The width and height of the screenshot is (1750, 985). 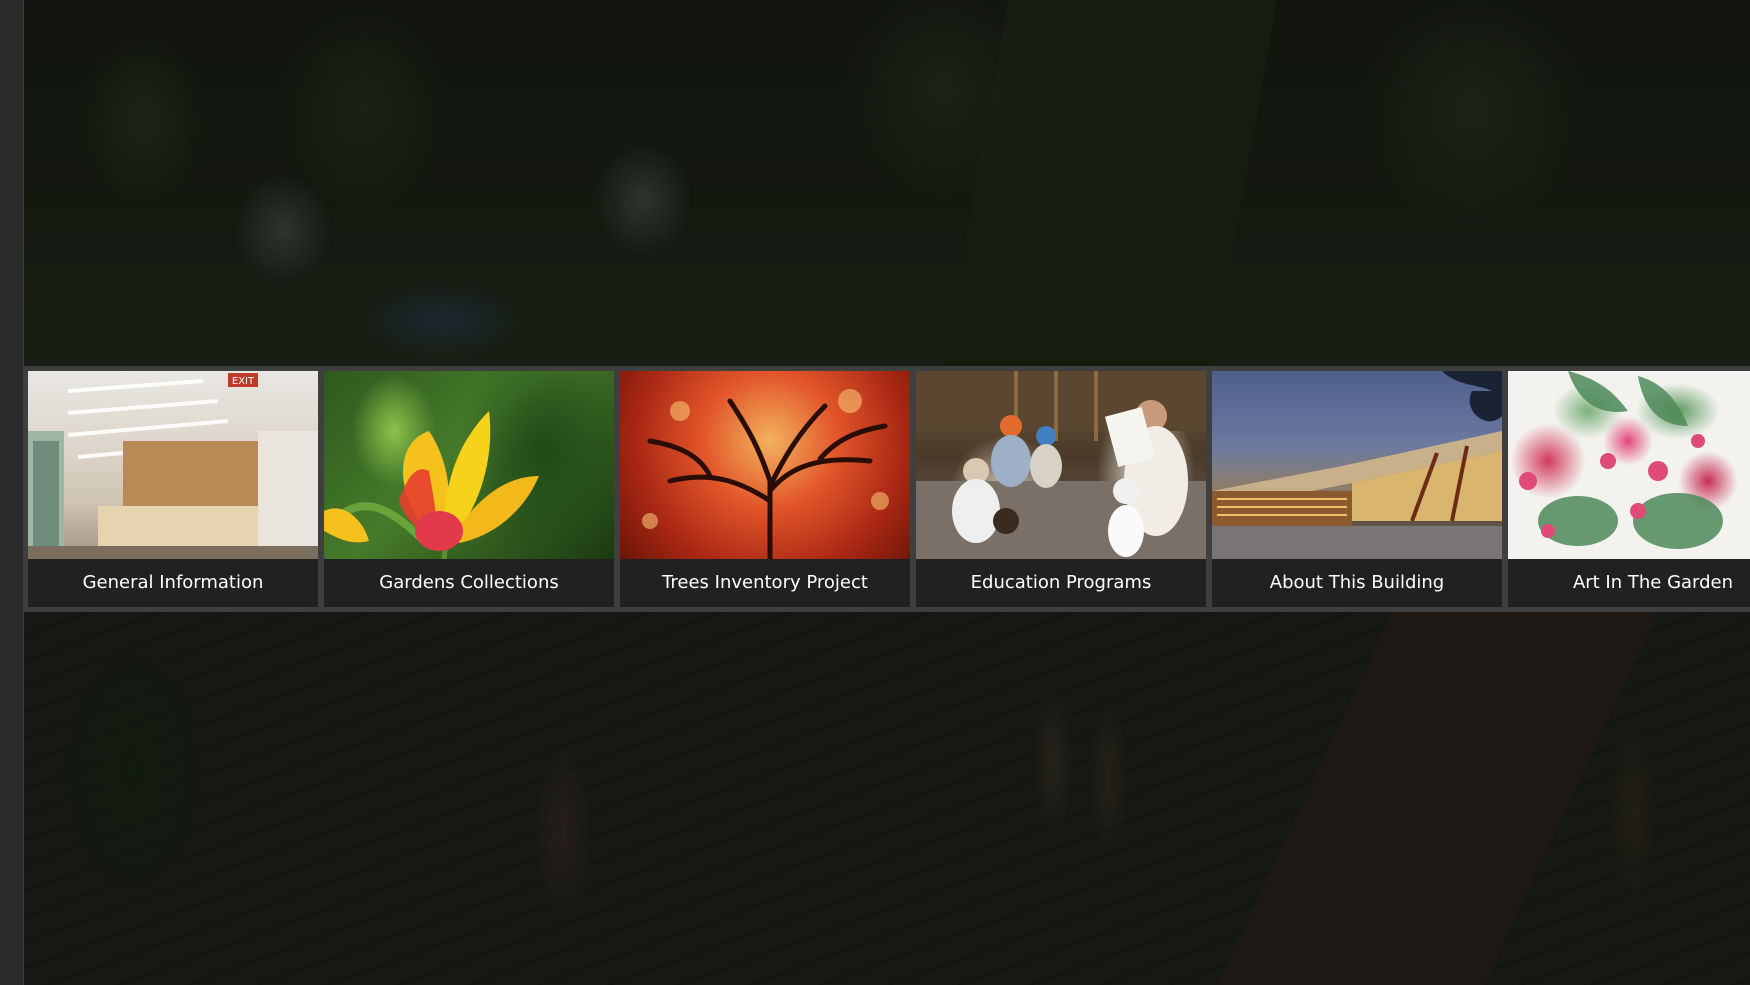 I want to click on trees-inventory-photo, so click(x=765, y=465).